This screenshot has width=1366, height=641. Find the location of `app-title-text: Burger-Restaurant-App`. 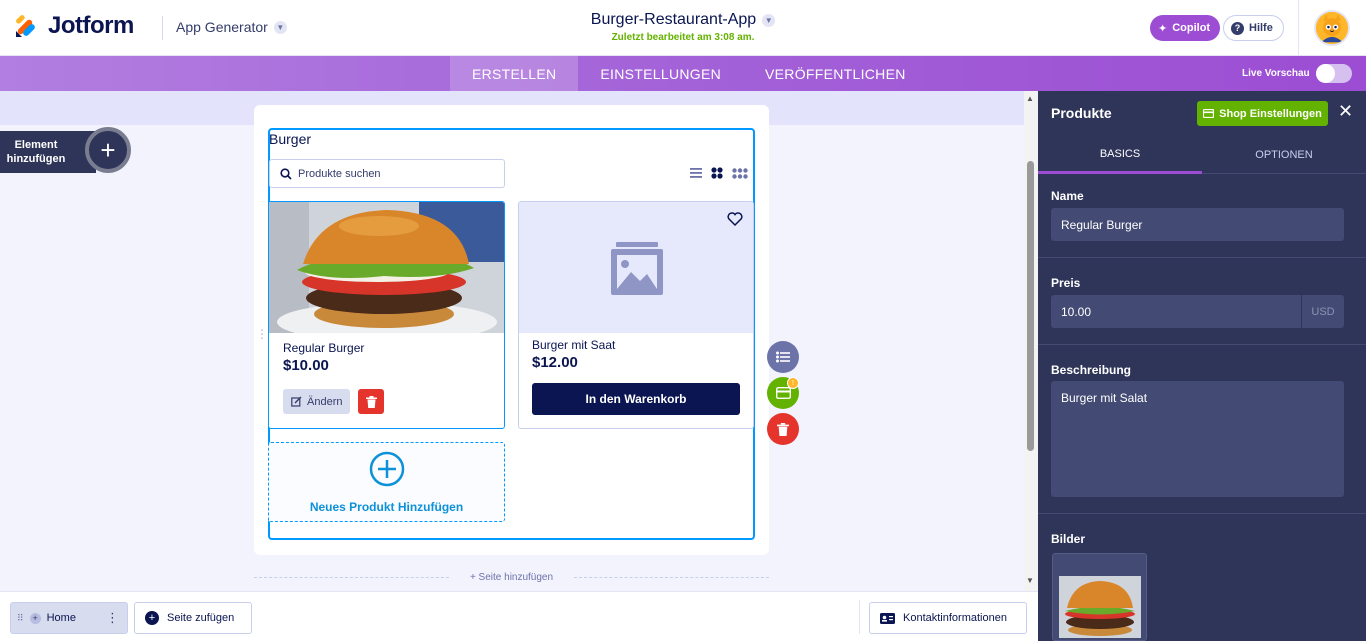

app-title-text: Burger-Restaurant-App is located at coordinates (673, 19).